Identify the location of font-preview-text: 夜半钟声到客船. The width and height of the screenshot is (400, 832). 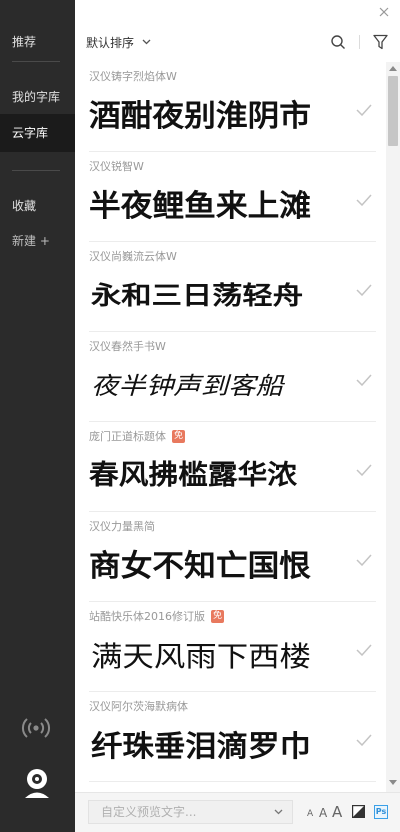
(188, 386).